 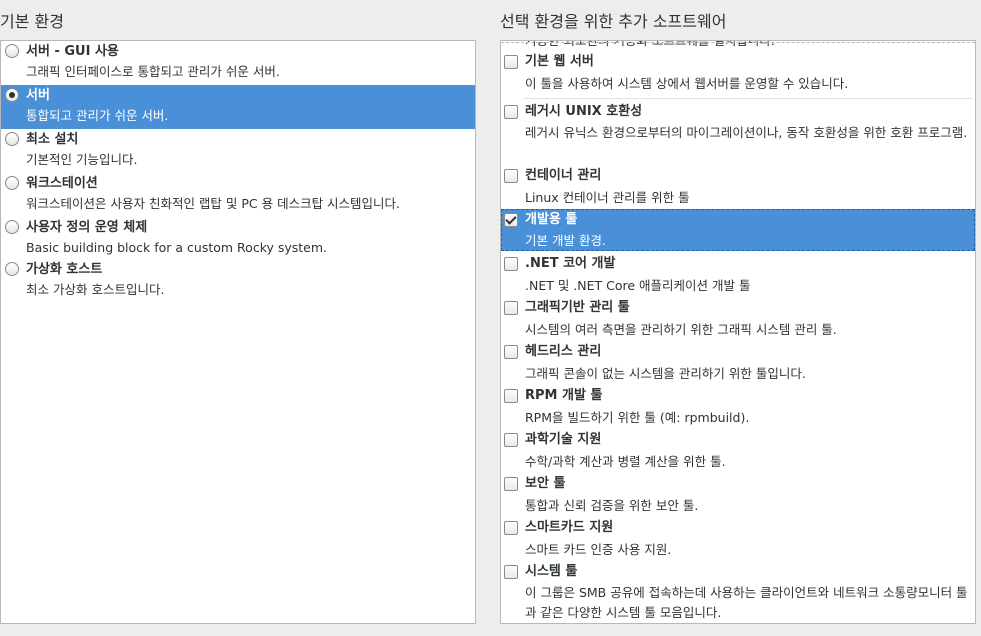 What do you see at coordinates (687, 83) in the screenshot?
I see `addon-item-desc: 이 툴을 사용하여 시스템 상에서 웹서버를 운영할 수 있습니다.` at bounding box center [687, 83].